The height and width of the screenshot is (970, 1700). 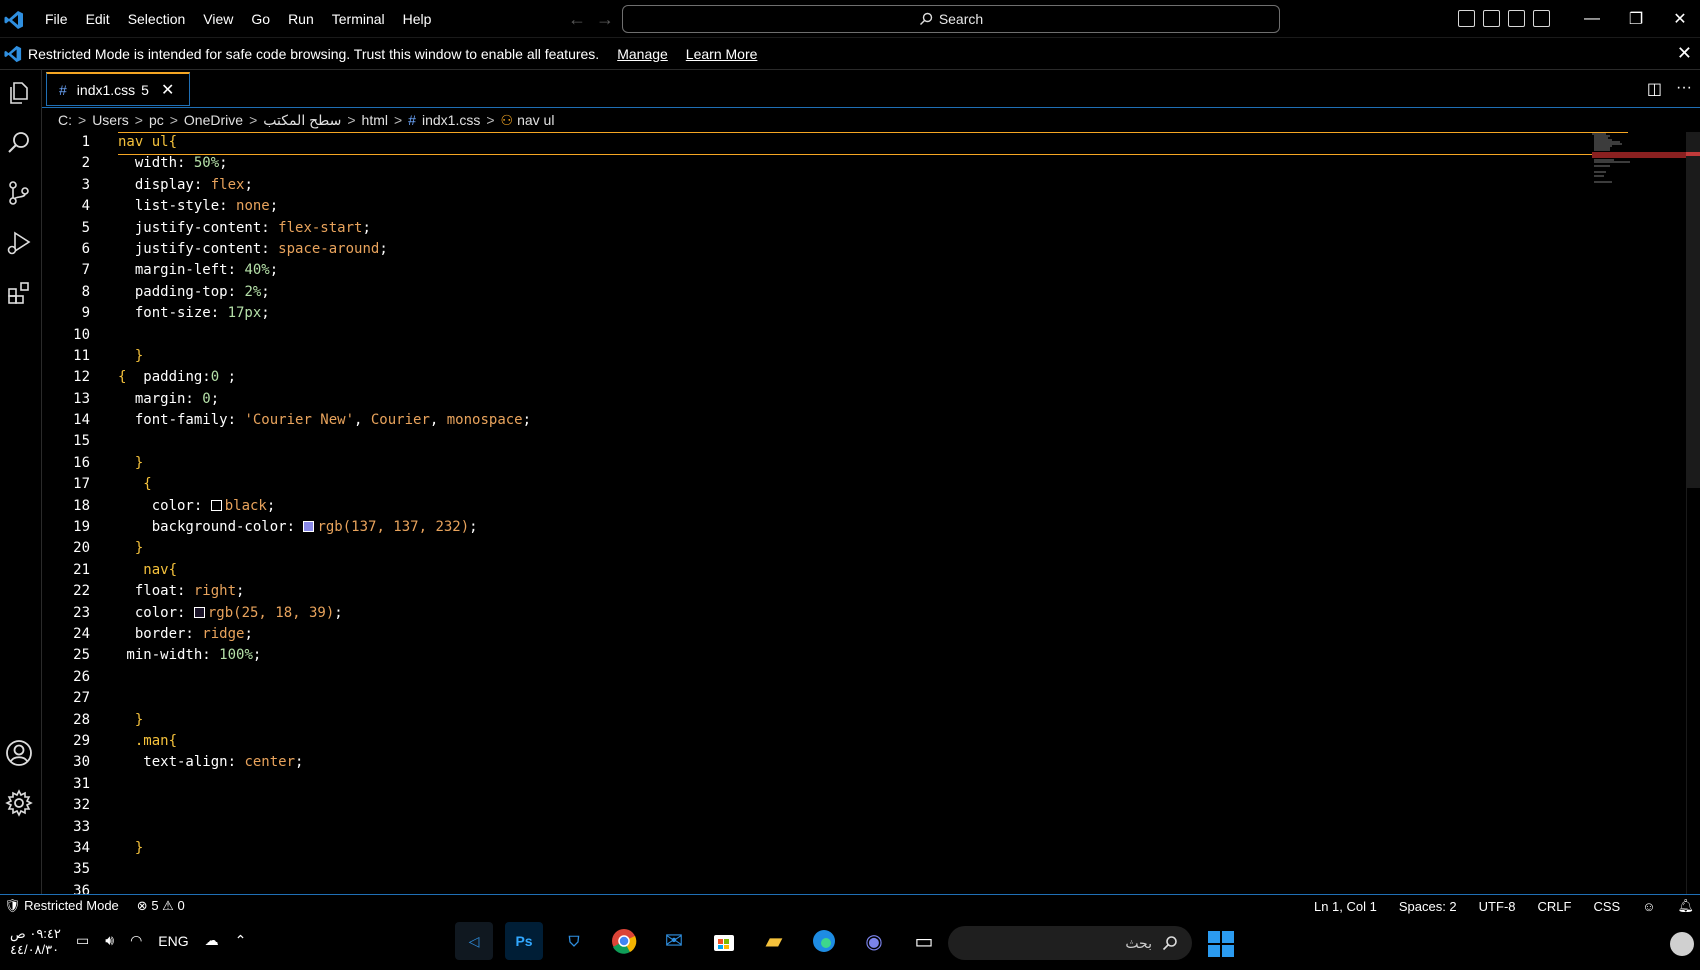 What do you see at coordinates (1497, 906) in the screenshot?
I see `encoding: UTF-8` at bounding box center [1497, 906].